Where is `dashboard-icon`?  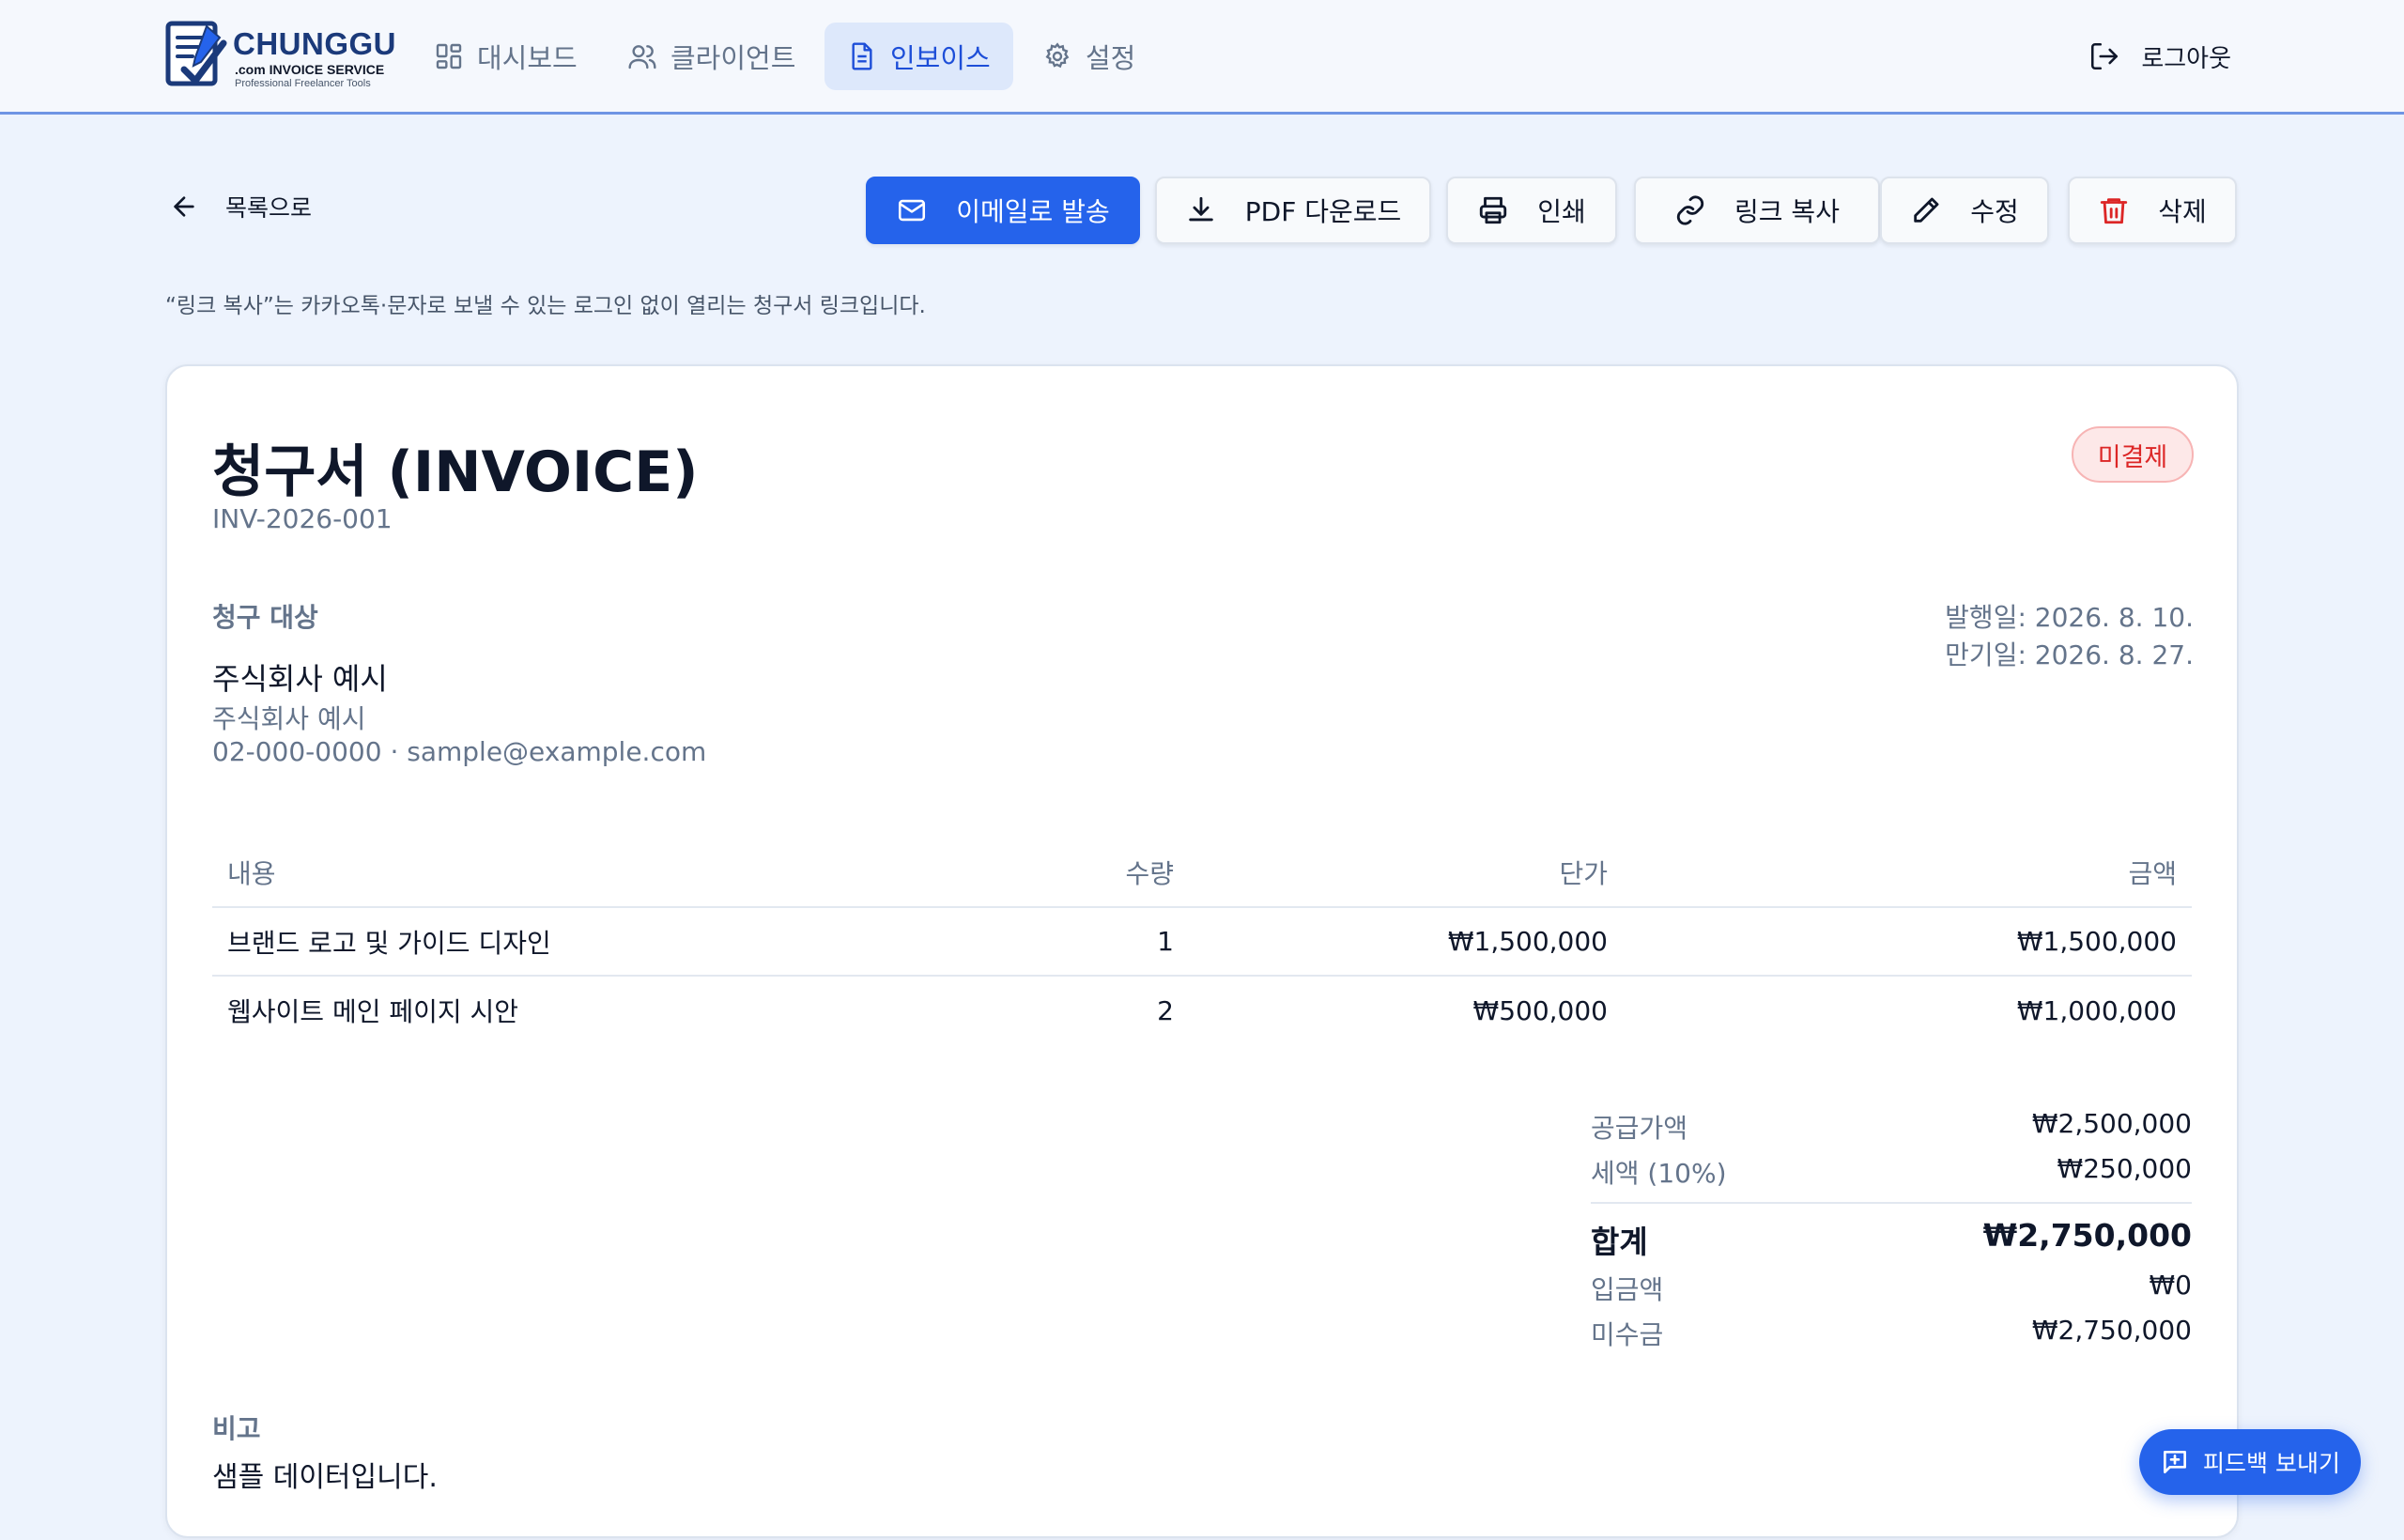 dashboard-icon is located at coordinates (449, 56).